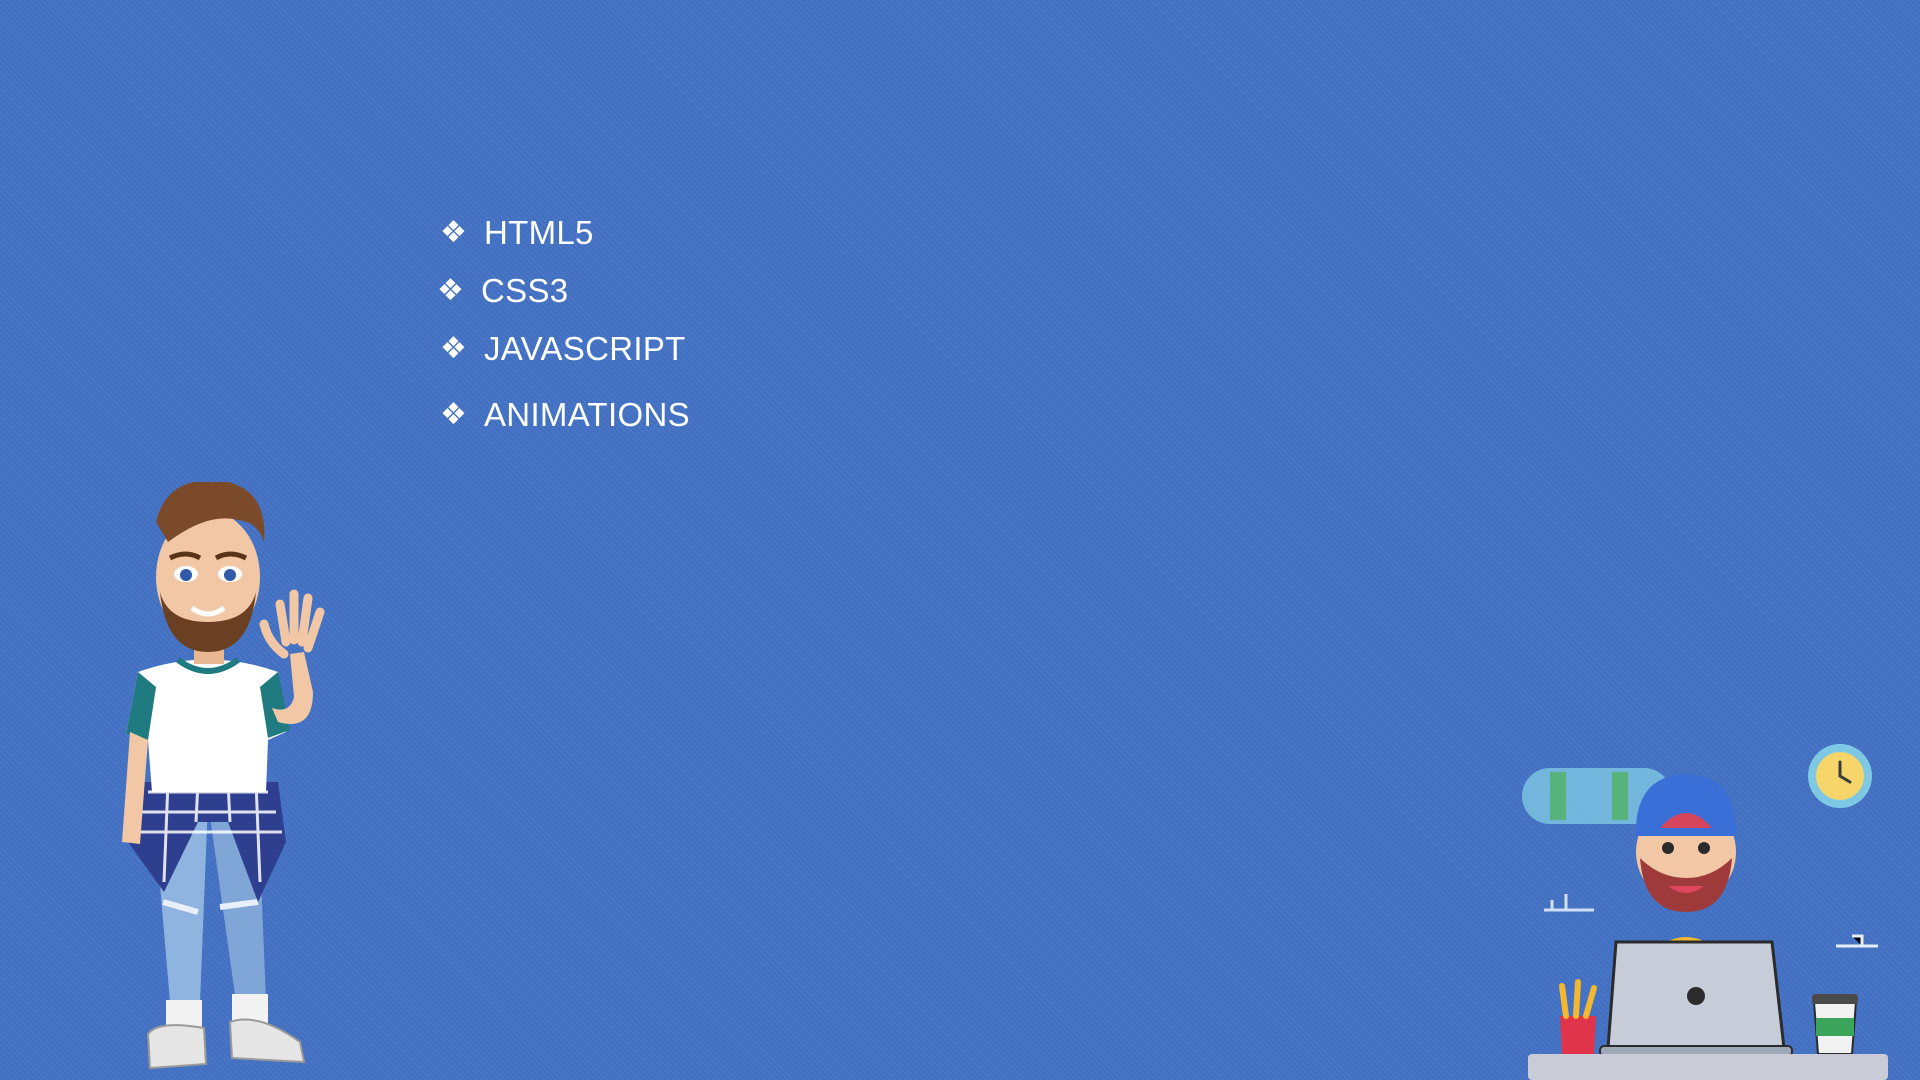  What do you see at coordinates (525, 290) in the screenshot?
I see `list-item-label: CSS3` at bounding box center [525, 290].